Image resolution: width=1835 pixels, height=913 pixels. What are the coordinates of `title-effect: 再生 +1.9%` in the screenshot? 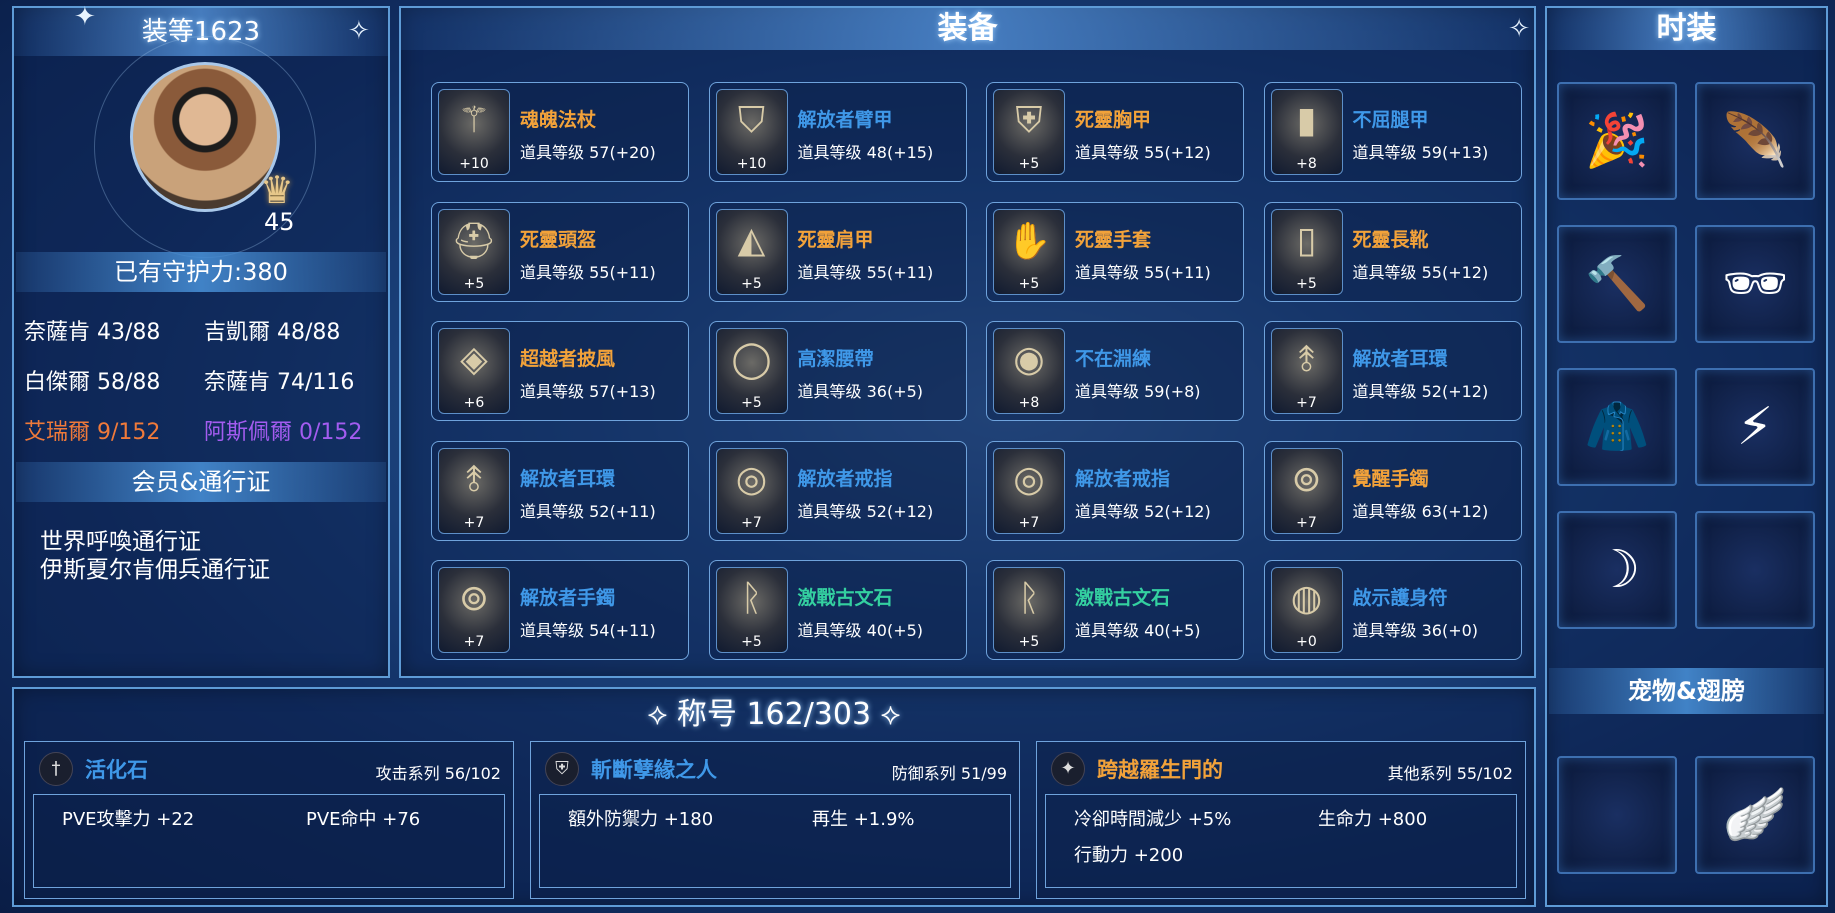 It's located at (863, 819).